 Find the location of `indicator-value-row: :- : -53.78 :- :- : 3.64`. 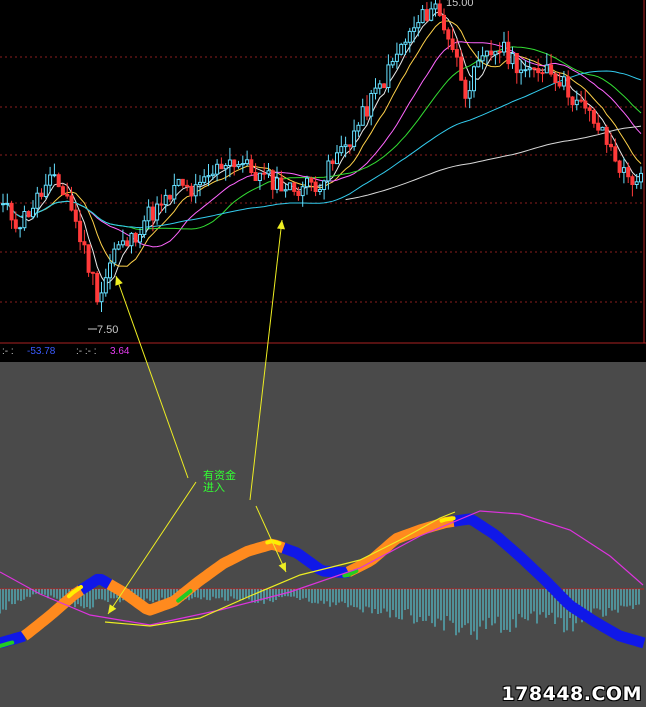

indicator-value-row: :- : -53.78 :- :- : 3.64 is located at coordinates (323, 352).